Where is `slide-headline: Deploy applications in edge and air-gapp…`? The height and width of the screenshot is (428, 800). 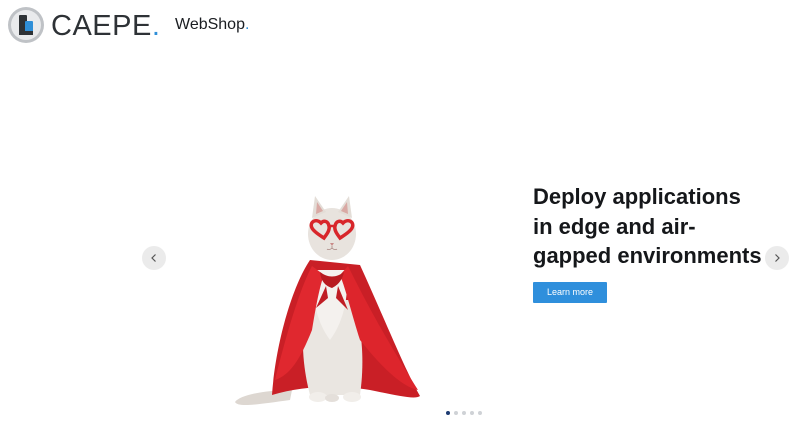 slide-headline: Deploy applications in edge and air-gapp… is located at coordinates (647, 226).